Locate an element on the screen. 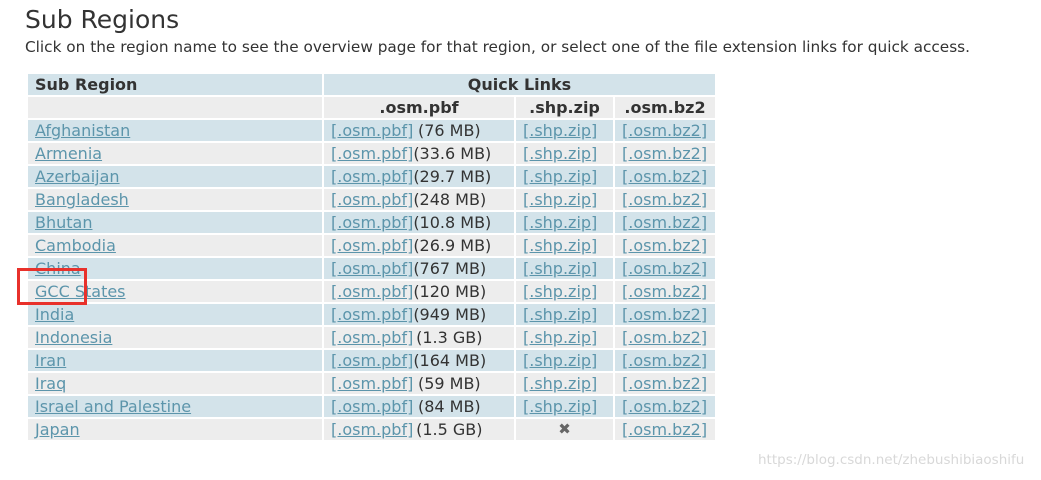 The height and width of the screenshot is (480, 1041). region-link: Iran is located at coordinates (50, 360).